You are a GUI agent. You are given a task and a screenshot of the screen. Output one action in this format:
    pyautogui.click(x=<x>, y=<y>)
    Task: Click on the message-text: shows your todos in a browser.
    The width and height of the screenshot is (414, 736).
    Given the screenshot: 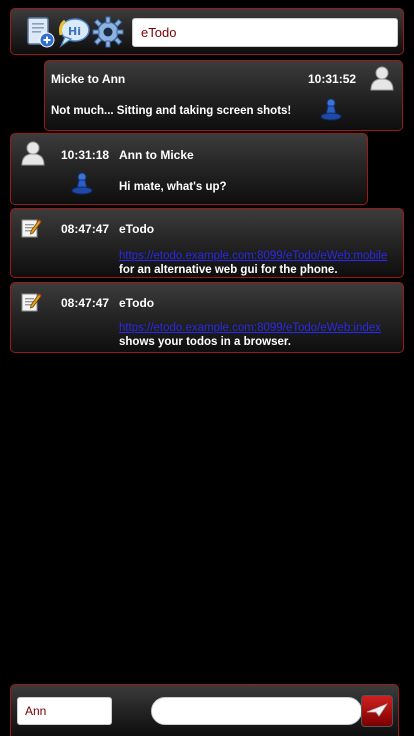 What is the action you would take?
    pyautogui.click(x=205, y=342)
    